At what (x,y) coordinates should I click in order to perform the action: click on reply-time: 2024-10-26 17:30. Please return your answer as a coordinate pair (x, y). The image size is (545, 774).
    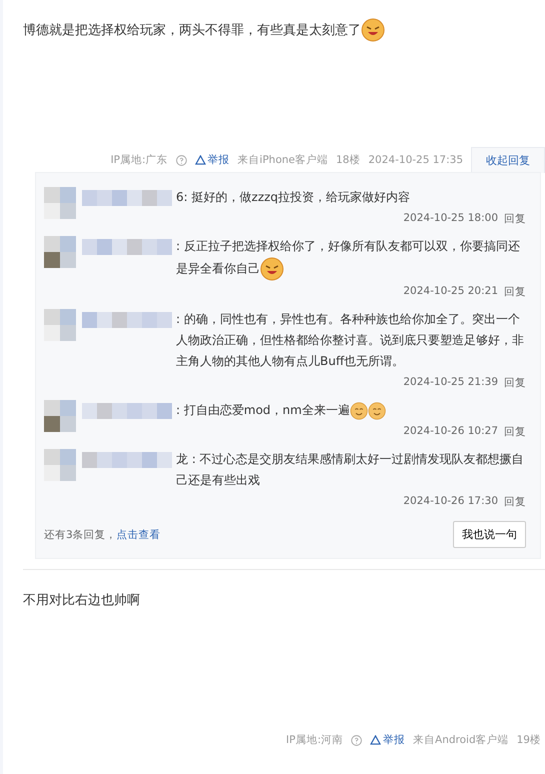
    Looking at the image, I should click on (450, 502).